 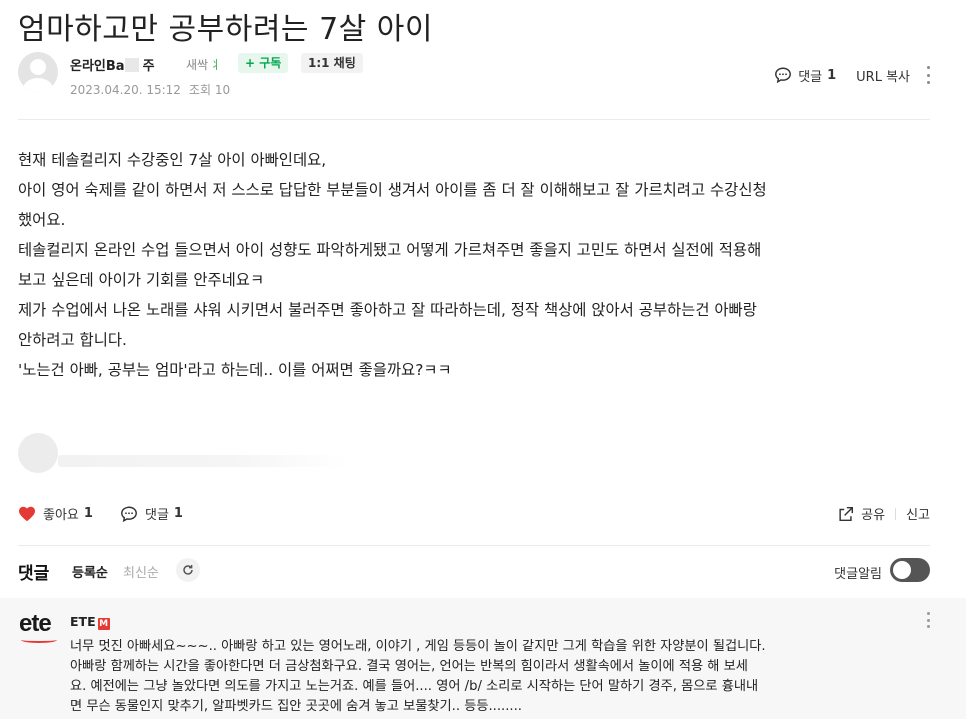 What do you see at coordinates (474, 119) in the screenshot?
I see `header-divider` at bounding box center [474, 119].